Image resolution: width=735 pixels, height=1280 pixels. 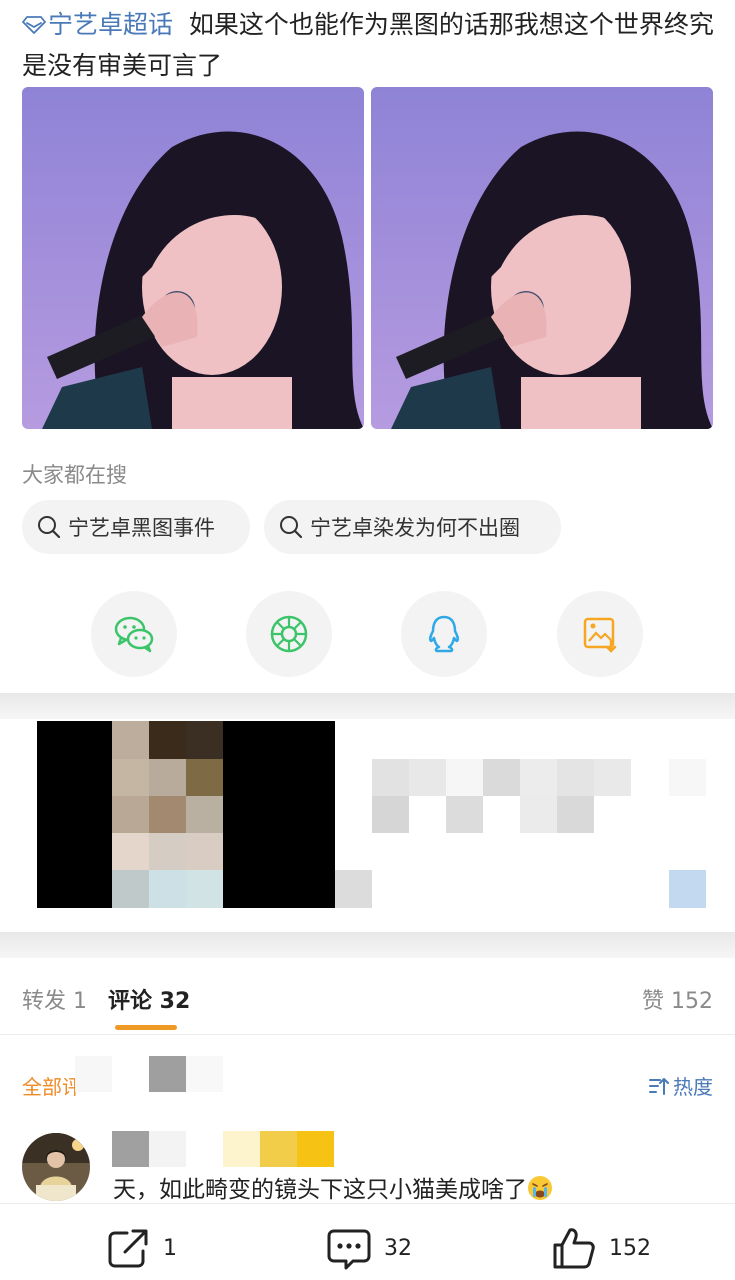 What do you see at coordinates (110, 24) in the screenshot?
I see `topic-label: 宁艺卓超话` at bounding box center [110, 24].